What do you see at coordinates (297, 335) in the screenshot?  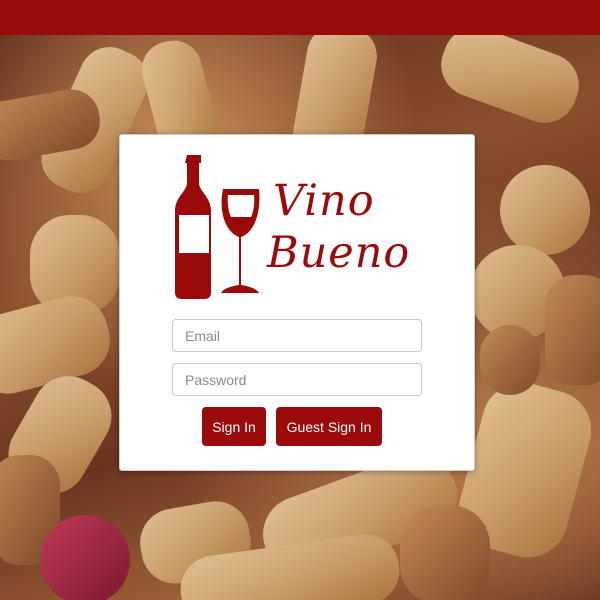 I see `email-field` at bounding box center [297, 335].